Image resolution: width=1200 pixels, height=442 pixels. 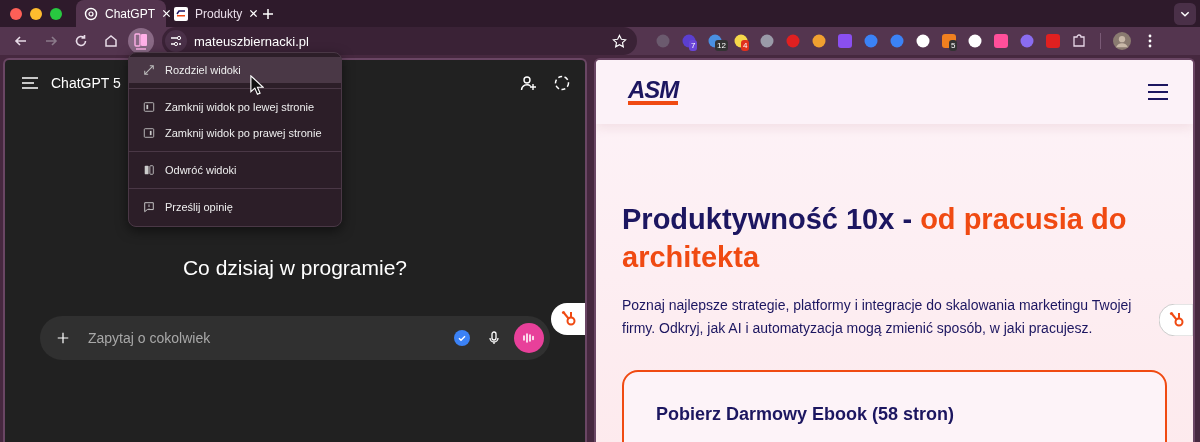 What do you see at coordinates (462, 338) in the screenshot?
I see `check-badge-icon` at bounding box center [462, 338].